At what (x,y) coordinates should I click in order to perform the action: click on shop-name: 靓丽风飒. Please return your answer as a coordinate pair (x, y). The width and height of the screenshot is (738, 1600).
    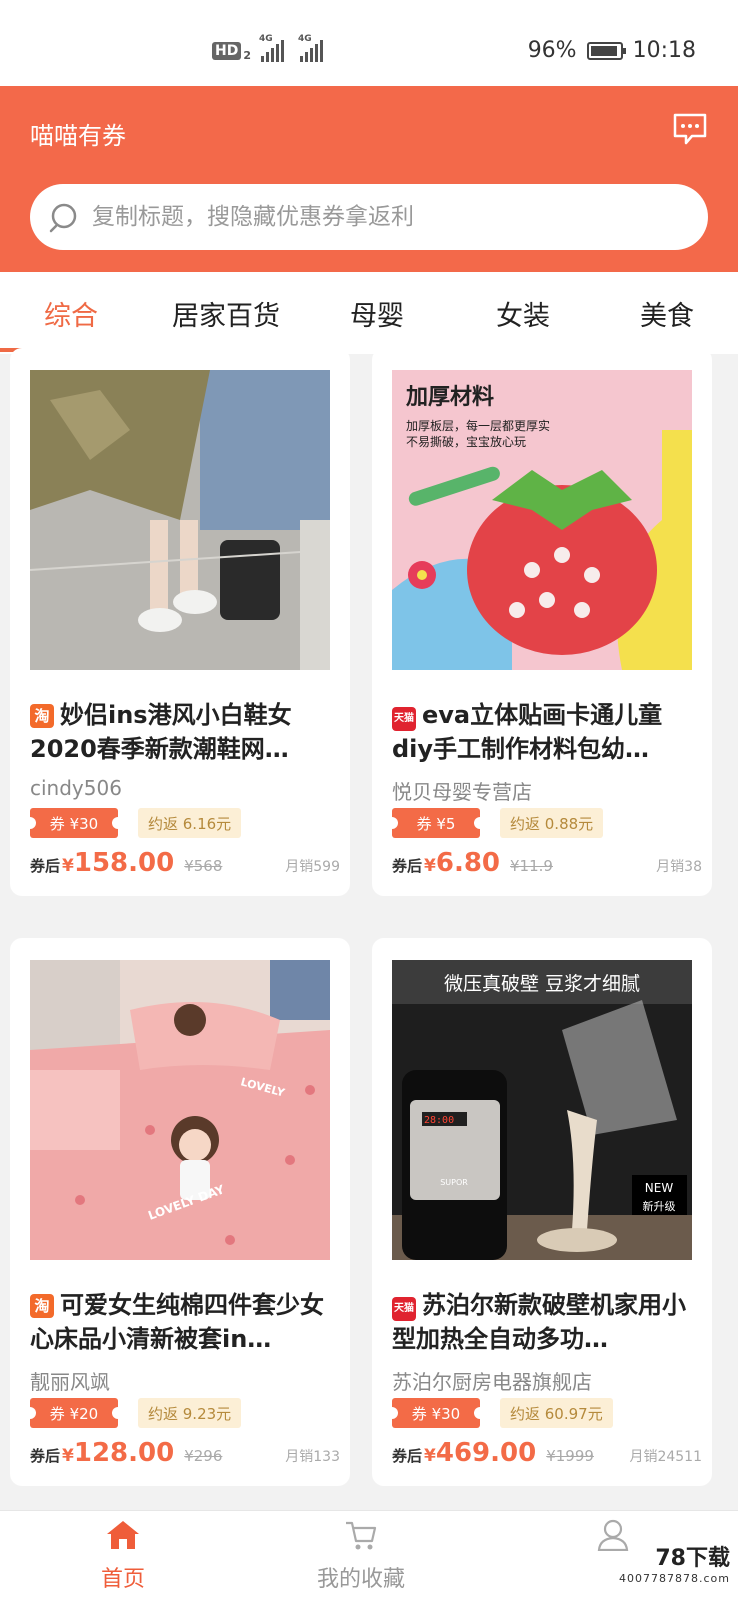
    Looking at the image, I should click on (70, 1382).